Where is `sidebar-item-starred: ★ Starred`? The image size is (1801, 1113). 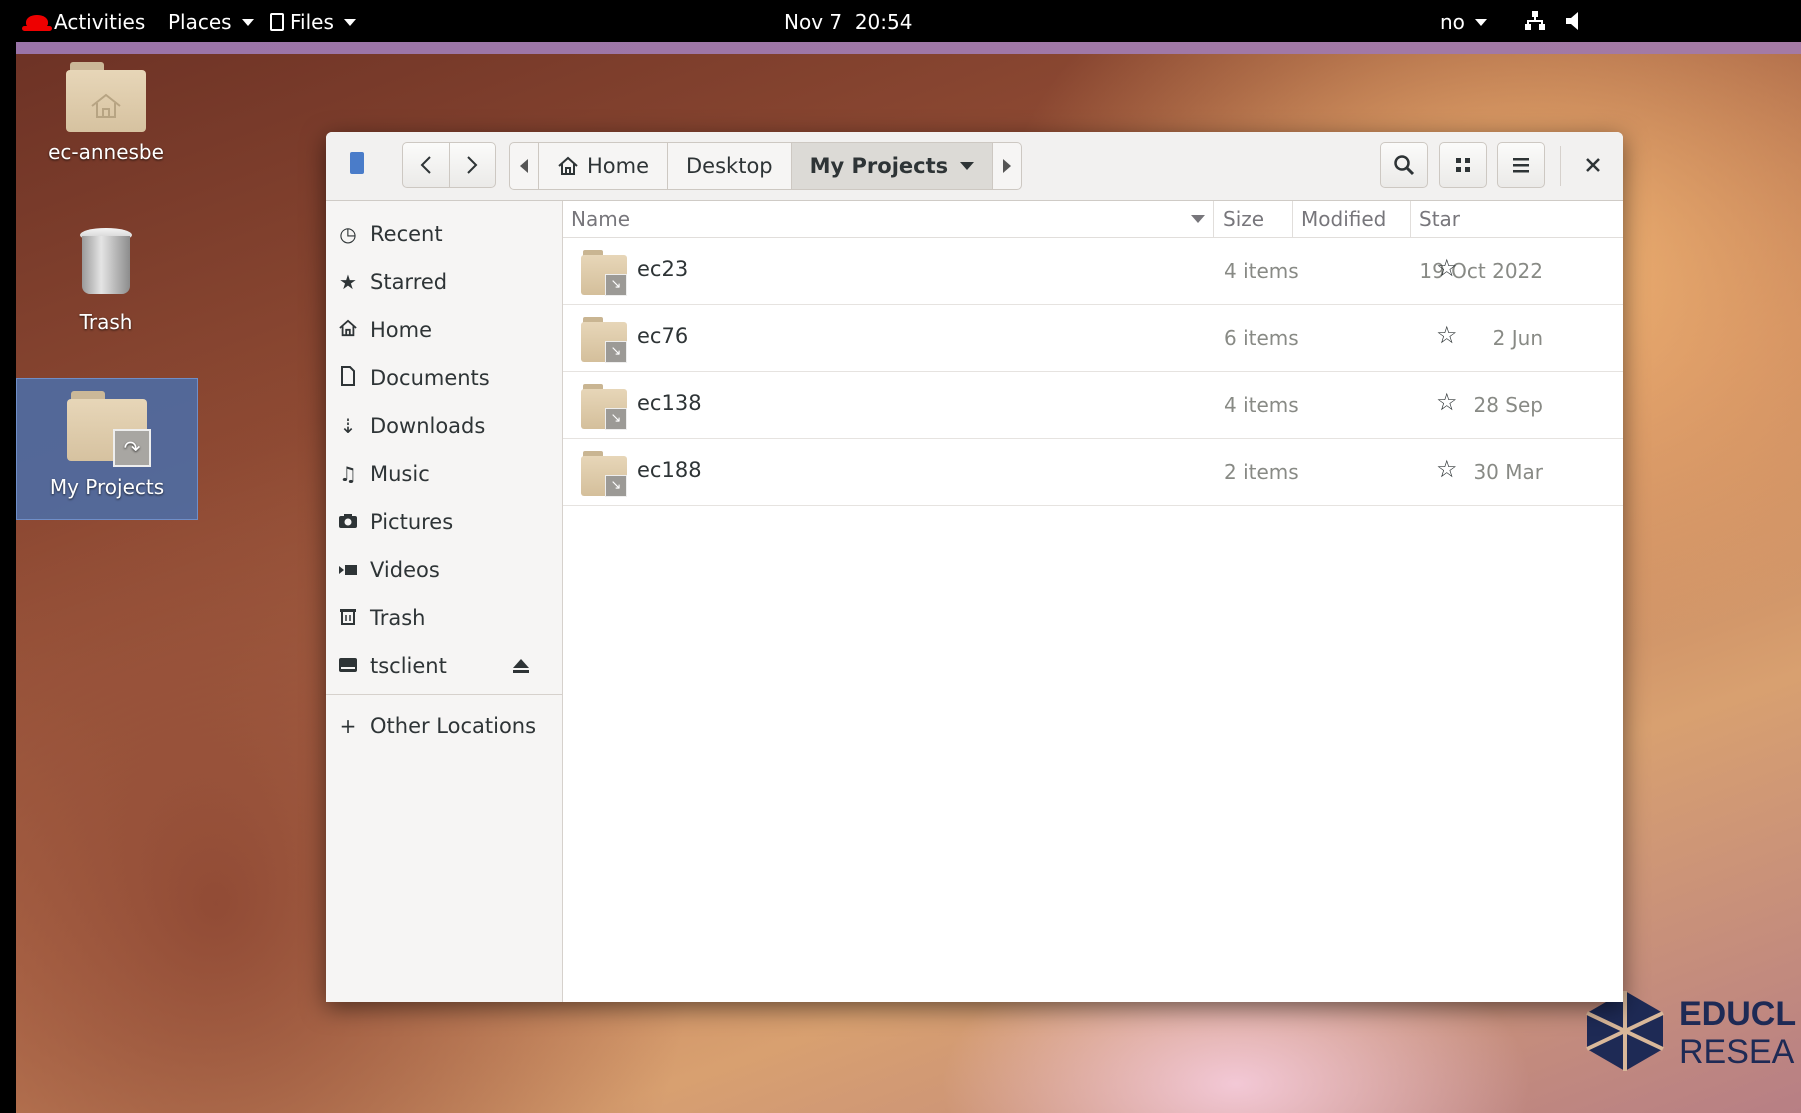
sidebar-item-starred: ★ Starred is located at coordinates (444, 282).